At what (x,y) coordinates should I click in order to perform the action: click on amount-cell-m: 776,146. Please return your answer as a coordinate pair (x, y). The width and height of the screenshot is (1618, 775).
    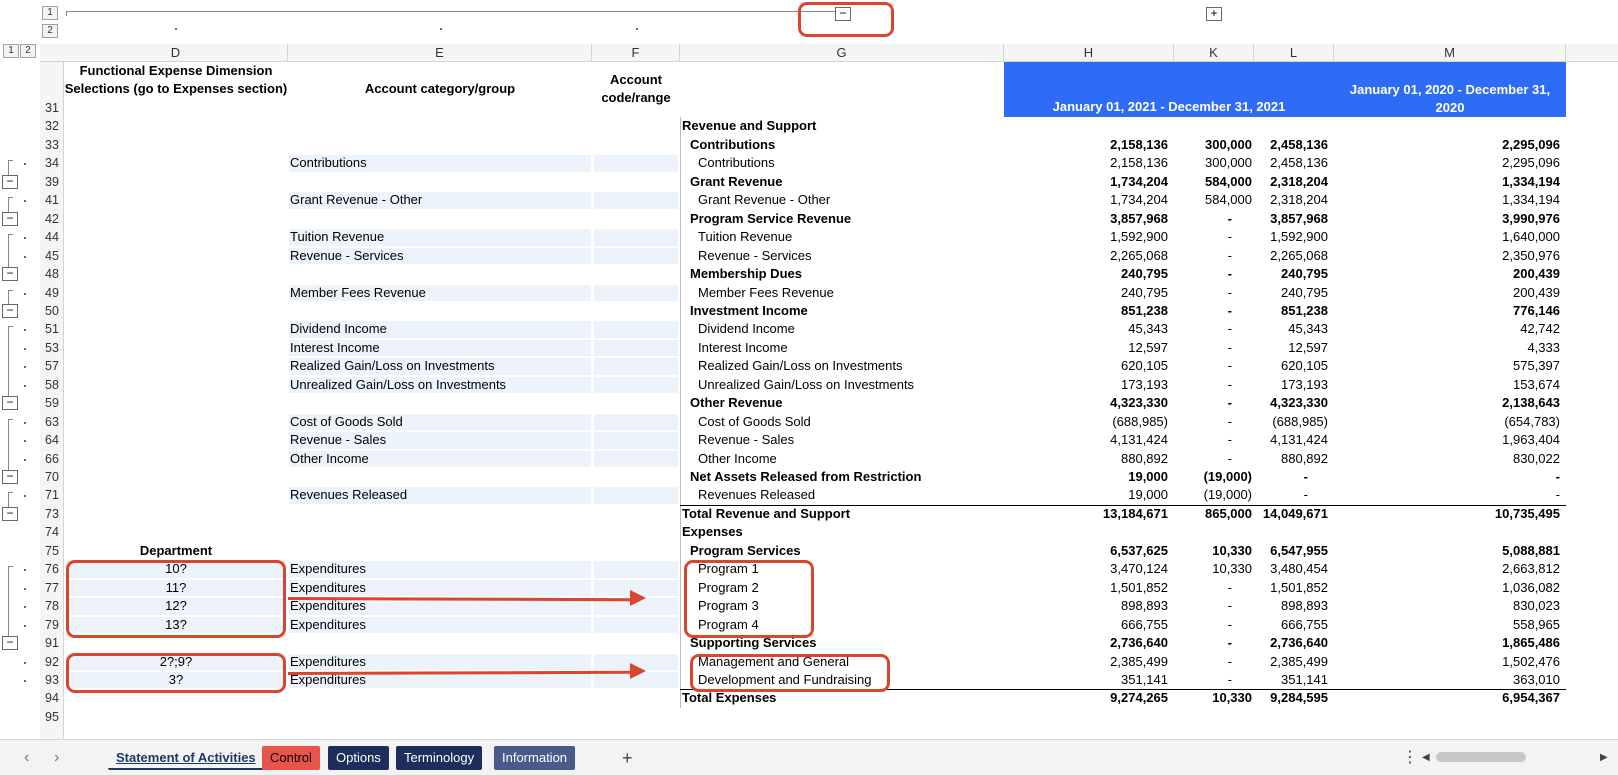
    Looking at the image, I should click on (1447, 311).